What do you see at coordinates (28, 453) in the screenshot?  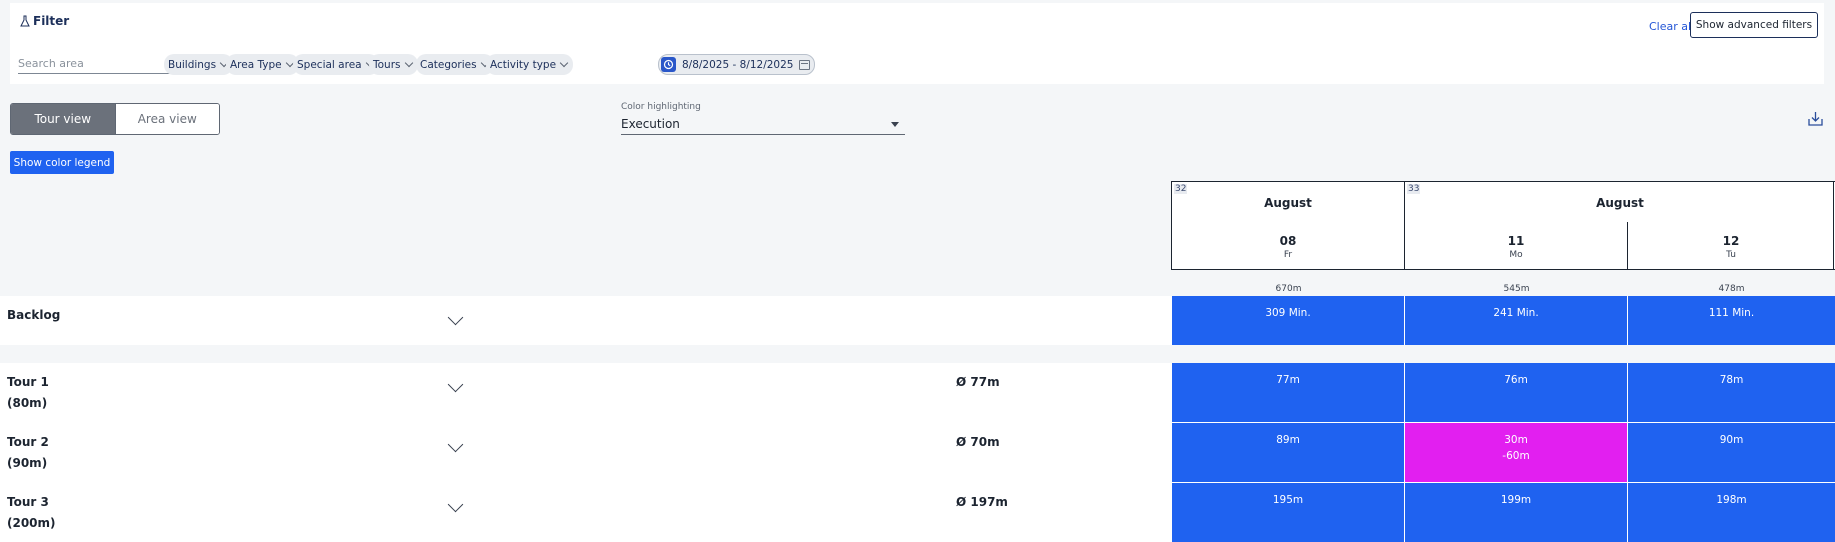 I see `tour-row-label: Tour 2 (90m)` at bounding box center [28, 453].